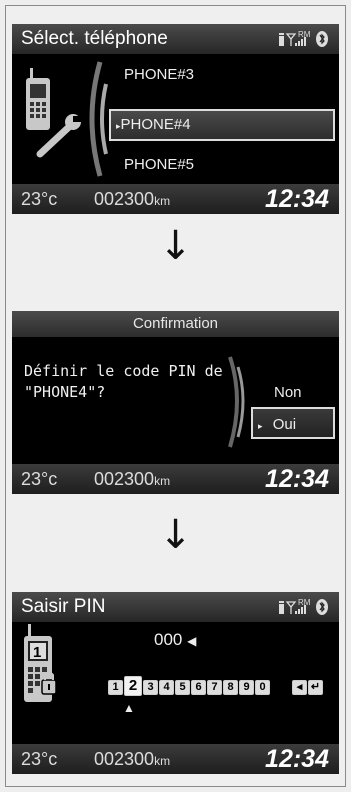 The image size is (351, 792). What do you see at coordinates (236, 402) in the screenshot?
I see `dialog-divider-arc` at bounding box center [236, 402].